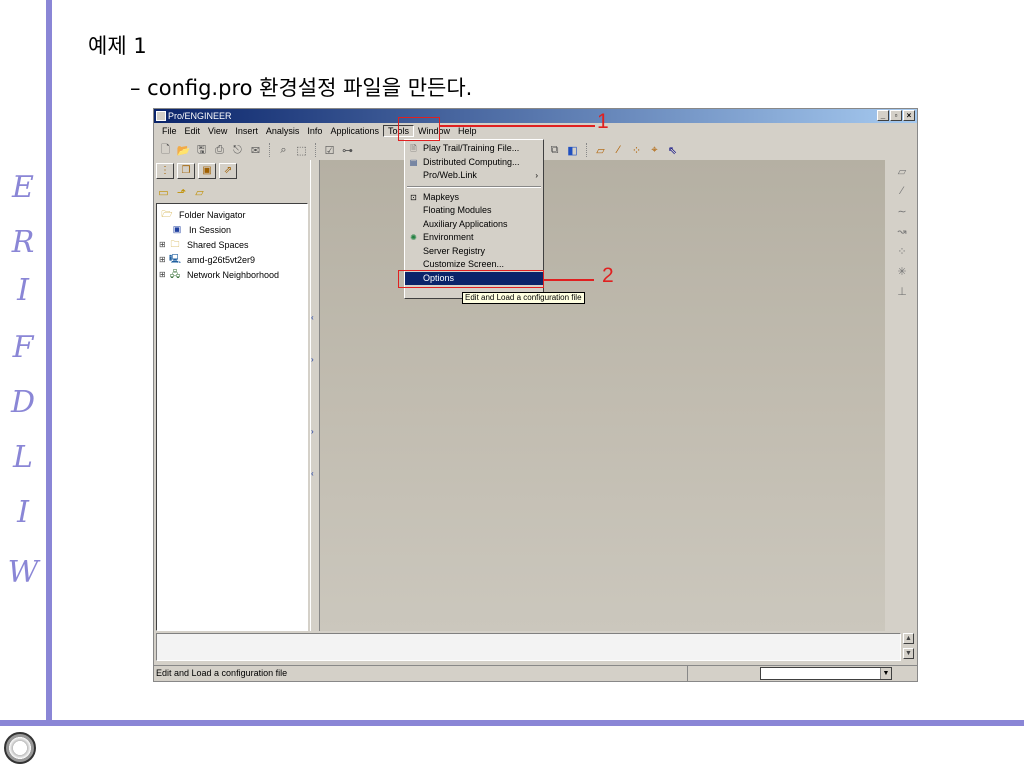 This screenshot has height=768, width=1024. I want to click on tree-item-in-session: ▣ In Session, so click(232, 229).